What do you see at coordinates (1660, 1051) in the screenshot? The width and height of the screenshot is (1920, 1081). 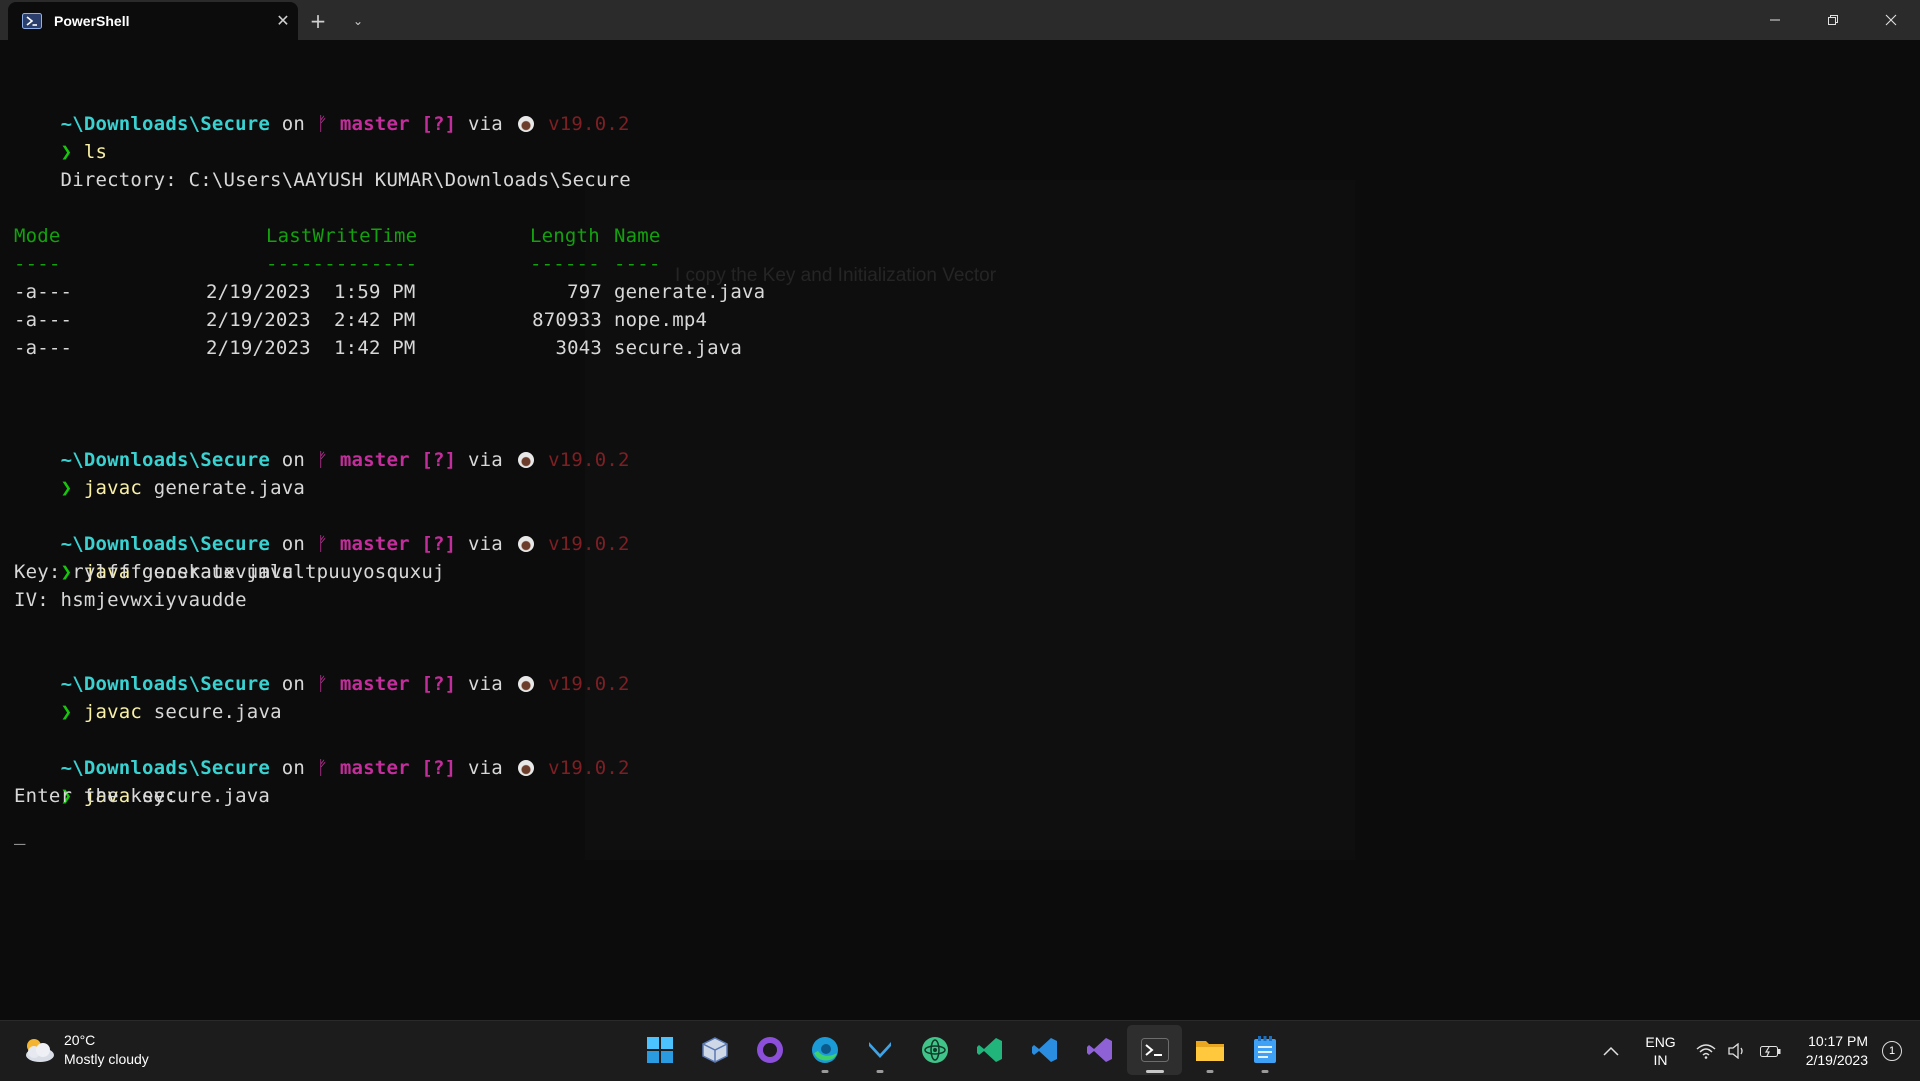 I see `language-indicator: ENG IN` at bounding box center [1660, 1051].